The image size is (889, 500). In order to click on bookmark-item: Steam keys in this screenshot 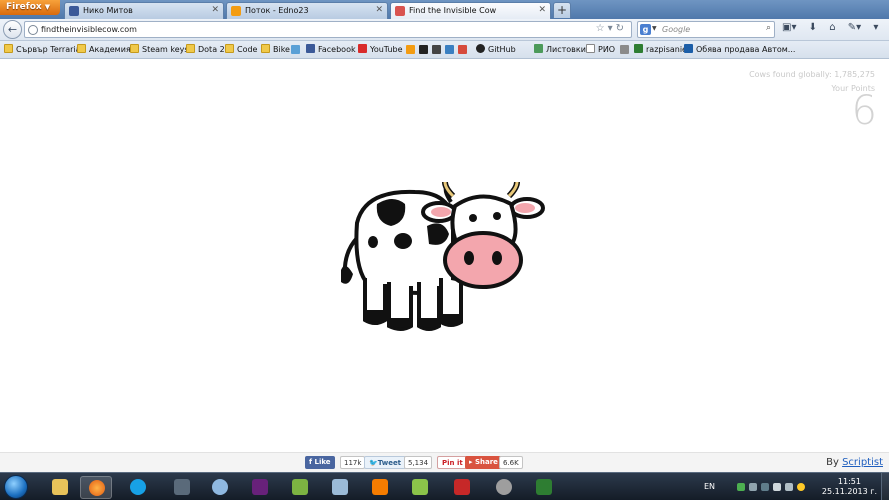, I will do `click(159, 49)`.